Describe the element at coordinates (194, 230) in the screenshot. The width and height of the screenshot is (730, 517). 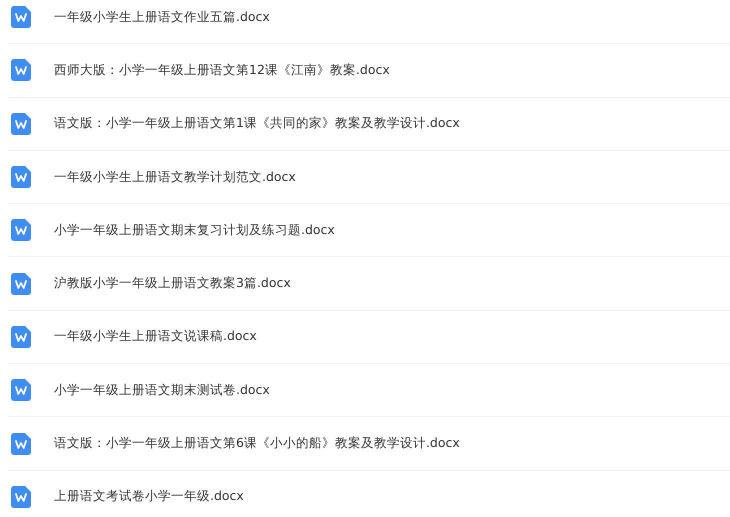
I see `file-name: 小学一年级上册语文期末复习计划及练习题.docx` at that location.